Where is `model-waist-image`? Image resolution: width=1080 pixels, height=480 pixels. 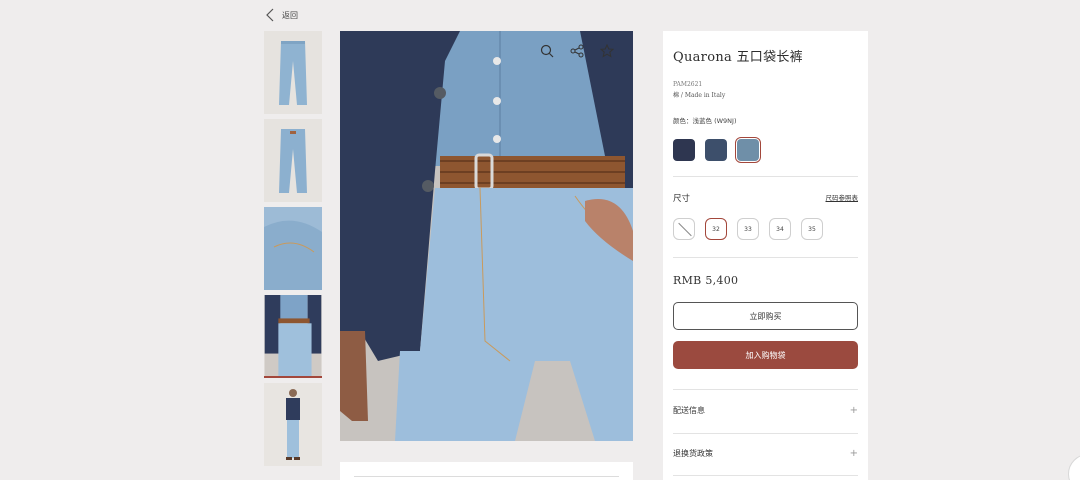 model-waist-image is located at coordinates (293, 335).